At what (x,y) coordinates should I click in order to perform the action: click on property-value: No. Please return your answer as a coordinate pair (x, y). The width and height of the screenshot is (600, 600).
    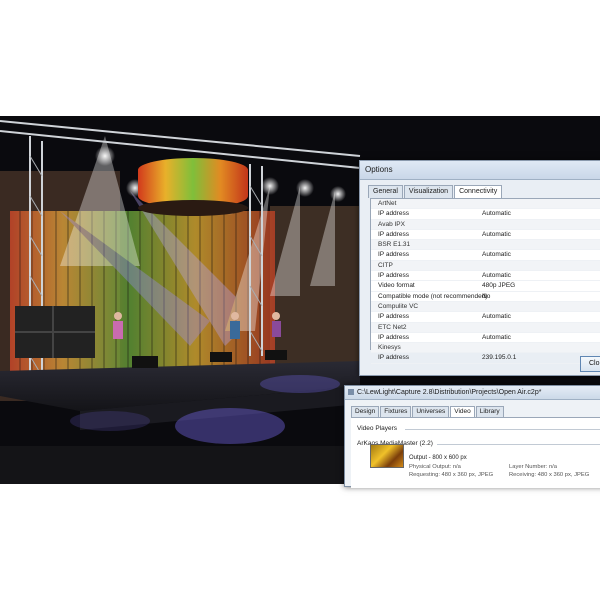
    Looking at the image, I should click on (486, 296).